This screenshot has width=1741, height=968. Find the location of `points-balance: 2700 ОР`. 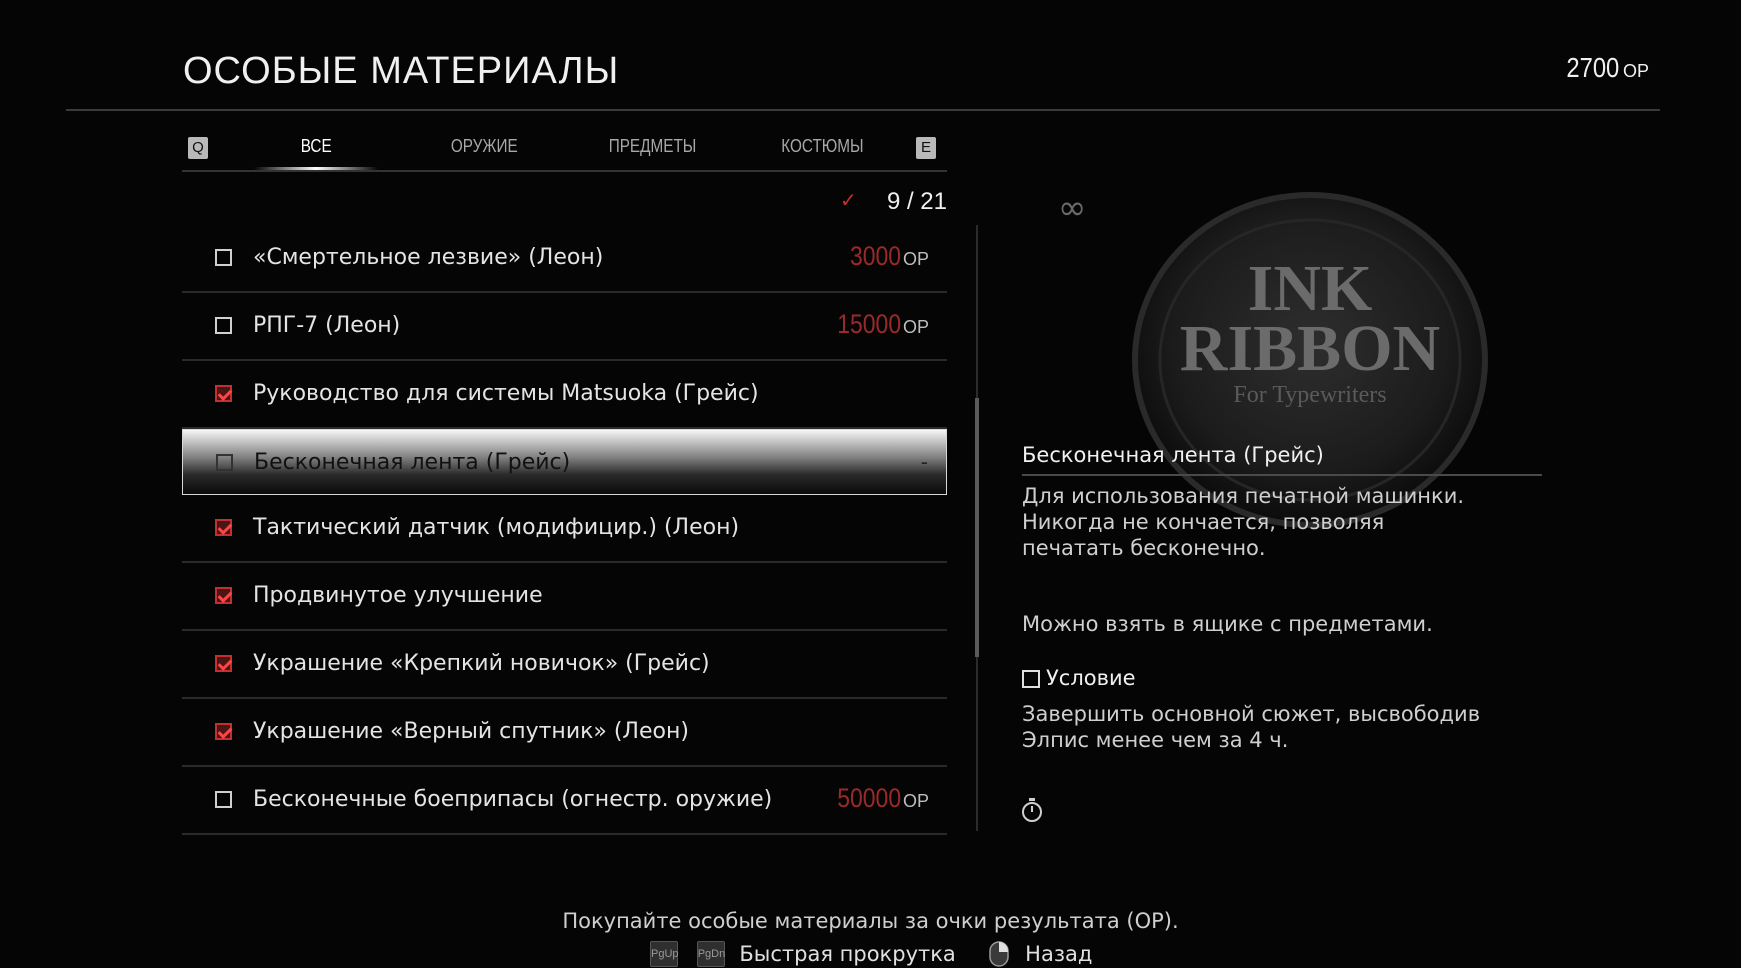

points-balance: 2700 ОР is located at coordinates (1603, 68).